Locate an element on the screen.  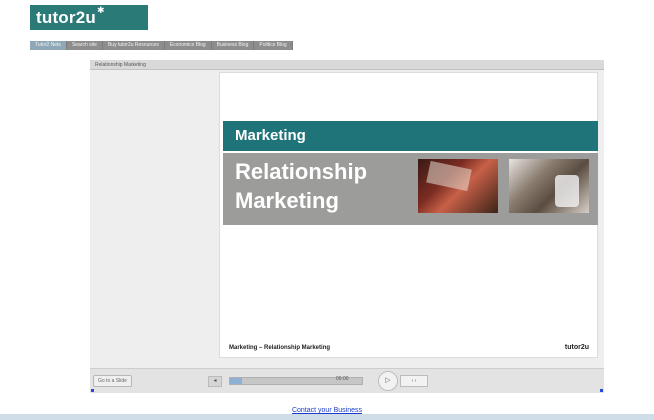
progress-fill is located at coordinates (236, 381).